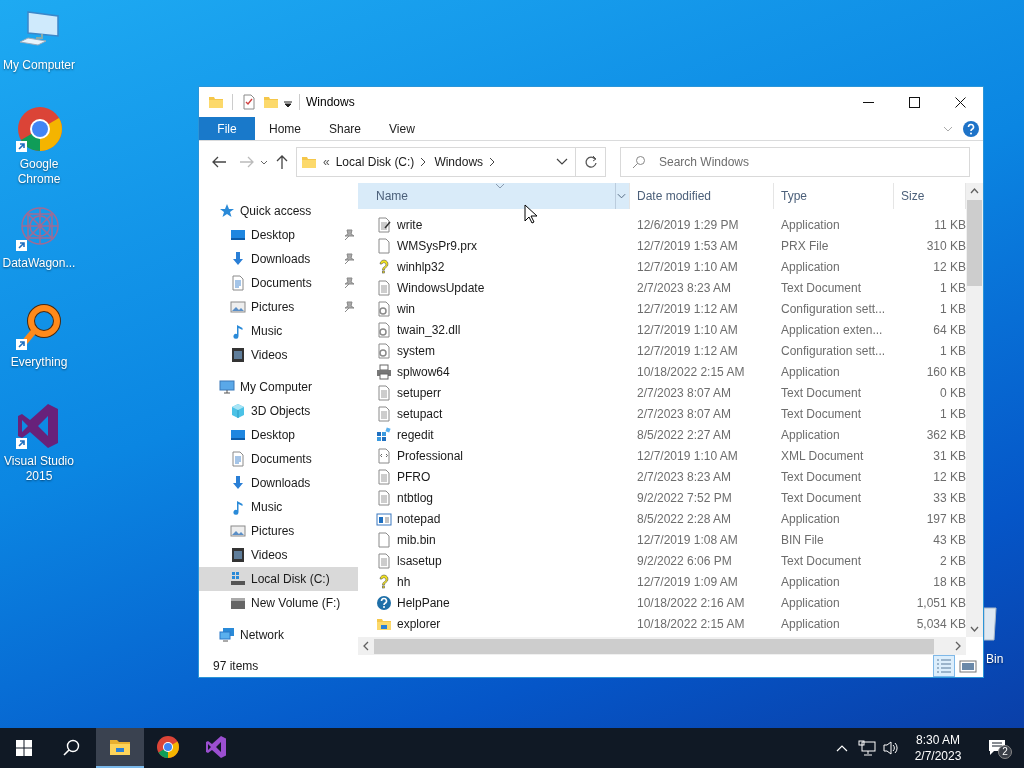 This screenshot has height=768, width=1024. I want to click on file-menu-button: File, so click(227, 128).